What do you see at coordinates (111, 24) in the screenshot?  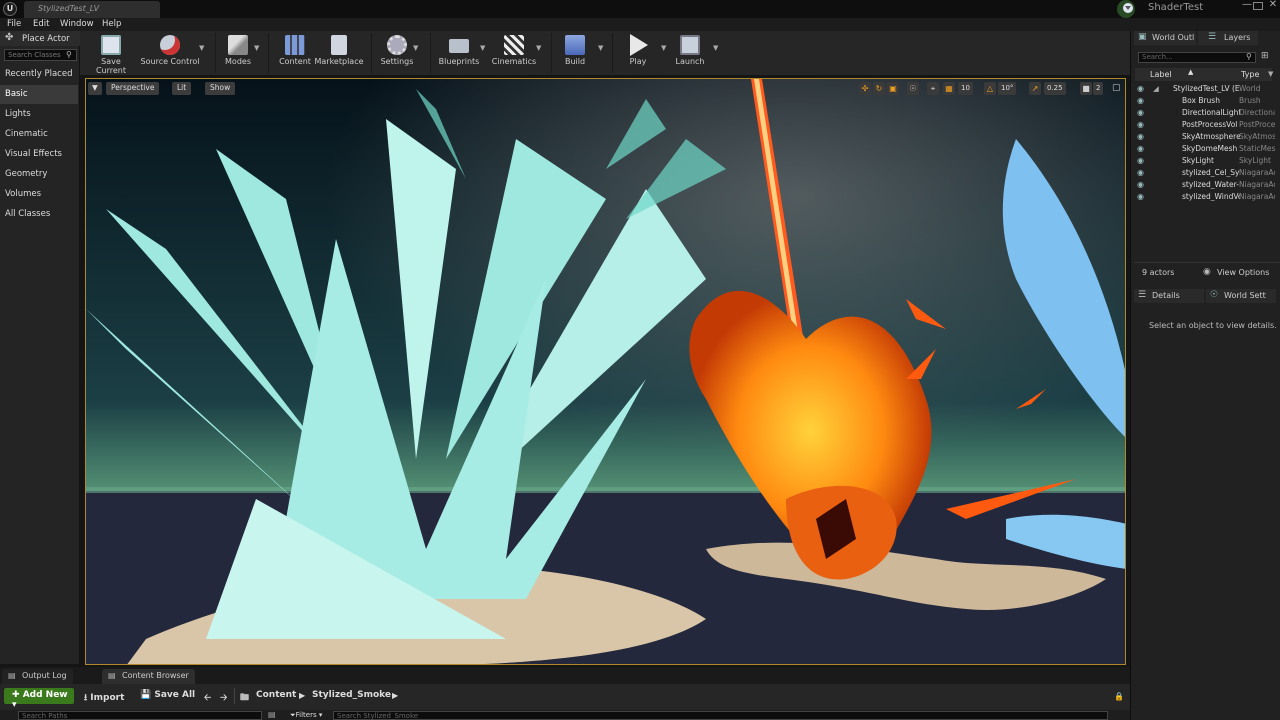 I see `menu-help: Help` at bounding box center [111, 24].